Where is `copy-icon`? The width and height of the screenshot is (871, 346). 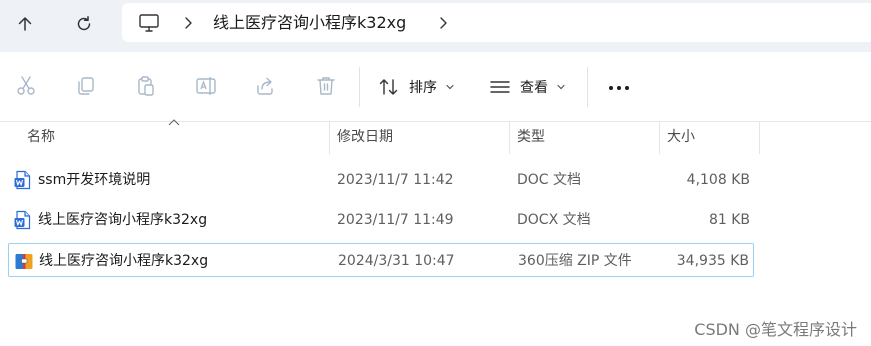
copy-icon is located at coordinates (86, 86).